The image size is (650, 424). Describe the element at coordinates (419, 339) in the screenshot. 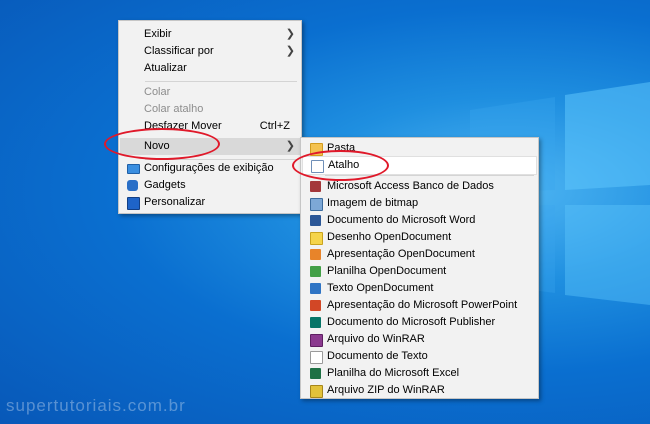

I see `submenu-item-winrar: Arquivo do WinRAR` at that location.